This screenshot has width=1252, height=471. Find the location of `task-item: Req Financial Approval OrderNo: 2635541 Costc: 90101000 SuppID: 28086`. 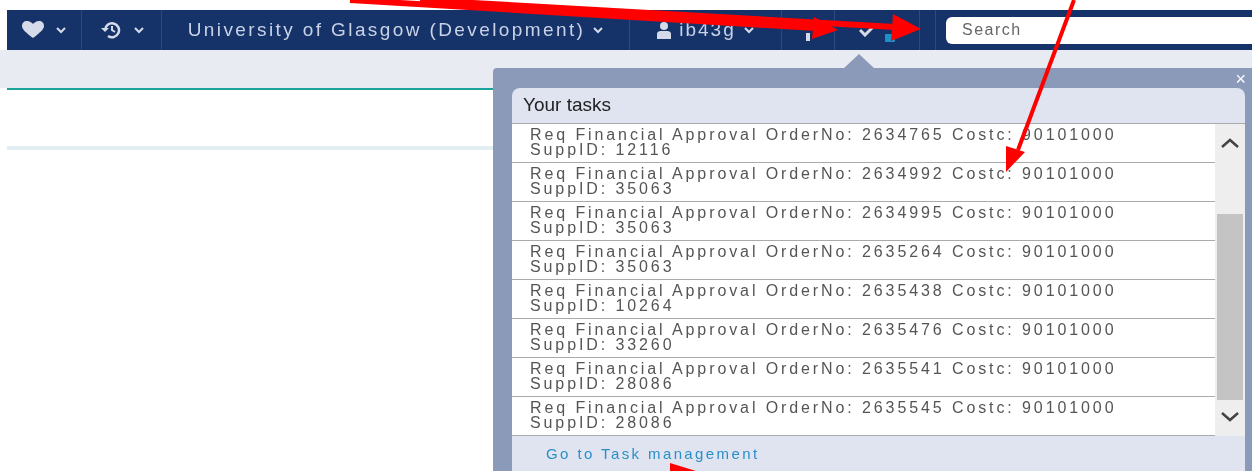

task-item: Req Financial Approval OrderNo: 2635541 Costc: 90101000 SuppID: 28086 is located at coordinates (863, 377).